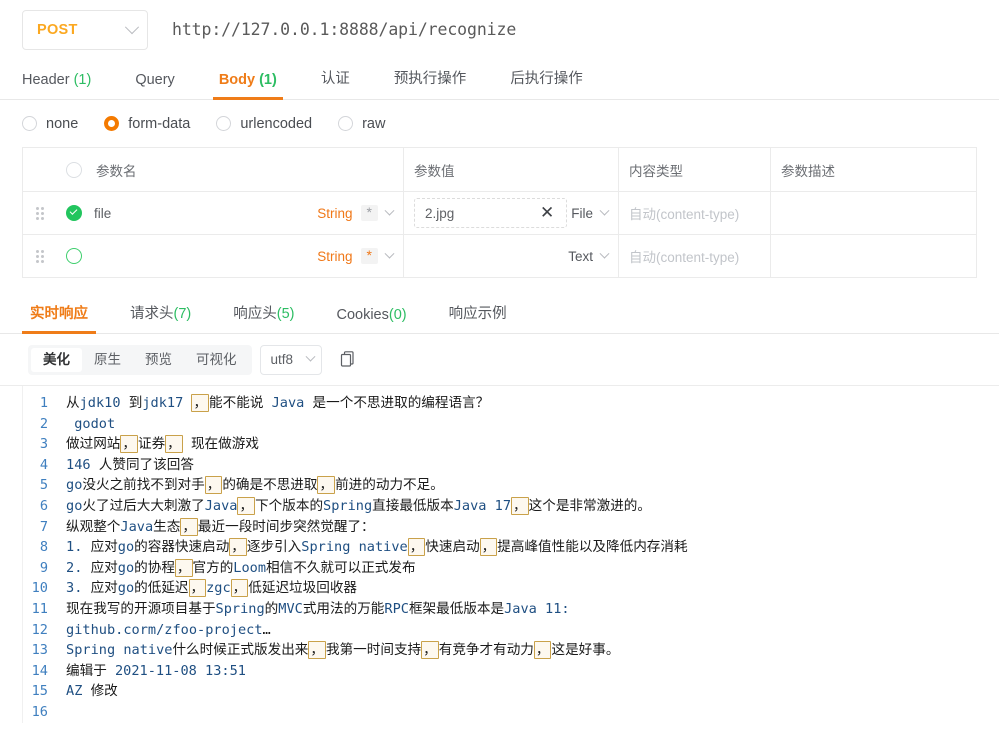 This screenshot has width=999, height=746. Describe the element at coordinates (29, 558) in the screenshot. I see `line-number-gutter: 1 2 3 4 5 6 7 8 9 10 11 12 13 14 15 16` at that location.